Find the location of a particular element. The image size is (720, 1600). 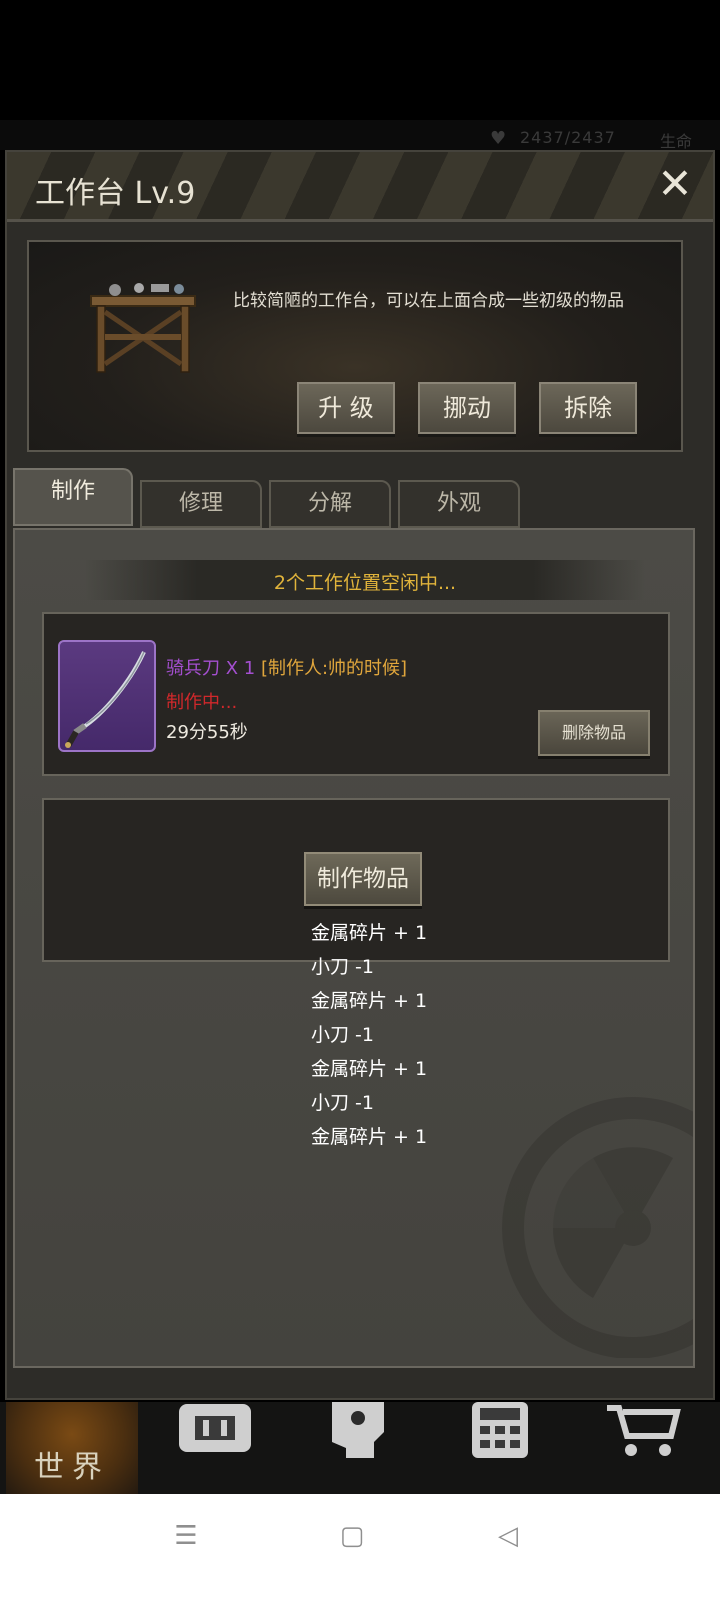

workbench-info-panel: 比较简陋的工作台，可以在上面合成一些初级的物品 升 级 挪动 拆除 is located at coordinates (355, 346).